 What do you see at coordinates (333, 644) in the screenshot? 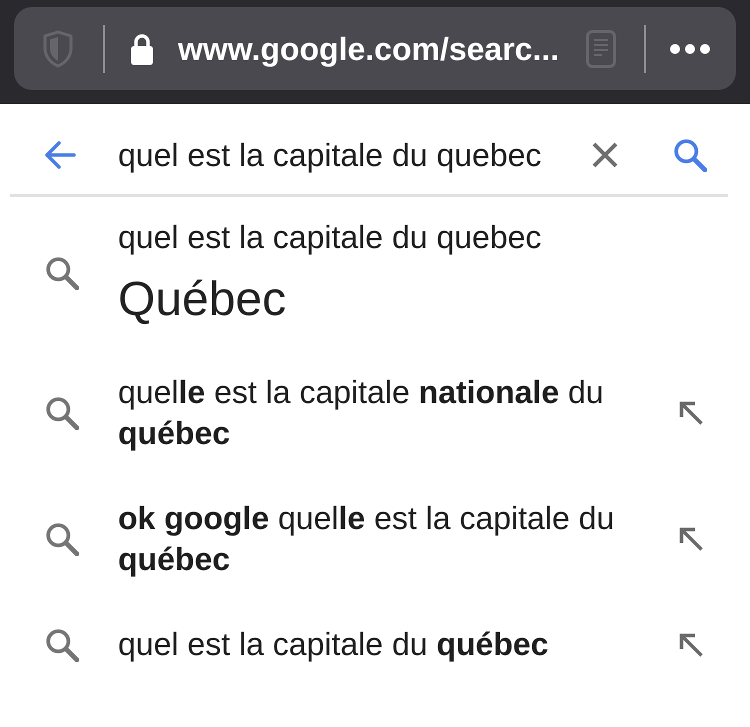
I see `suggestion-text: quel est la capitale du québec` at bounding box center [333, 644].